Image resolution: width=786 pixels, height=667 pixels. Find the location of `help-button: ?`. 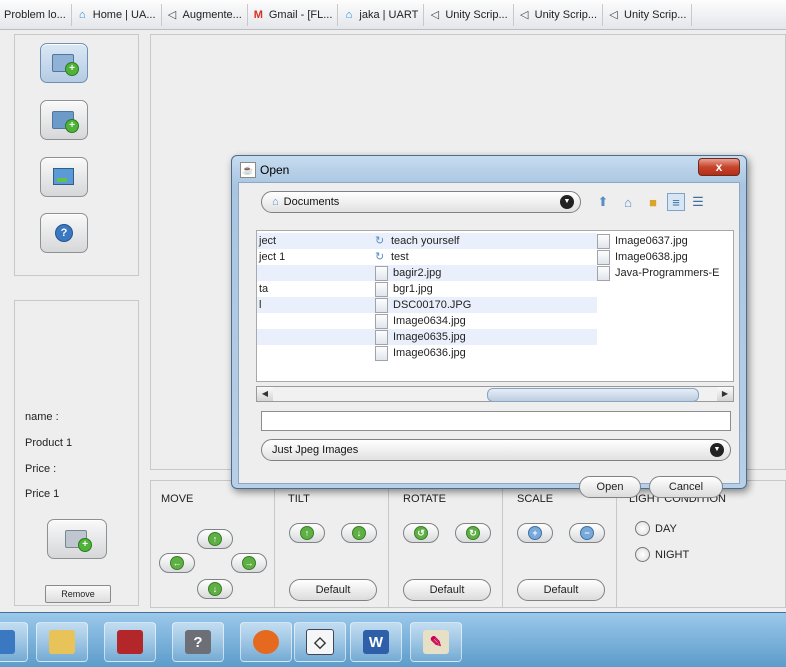

help-button: ? is located at coordinates (64, 233).